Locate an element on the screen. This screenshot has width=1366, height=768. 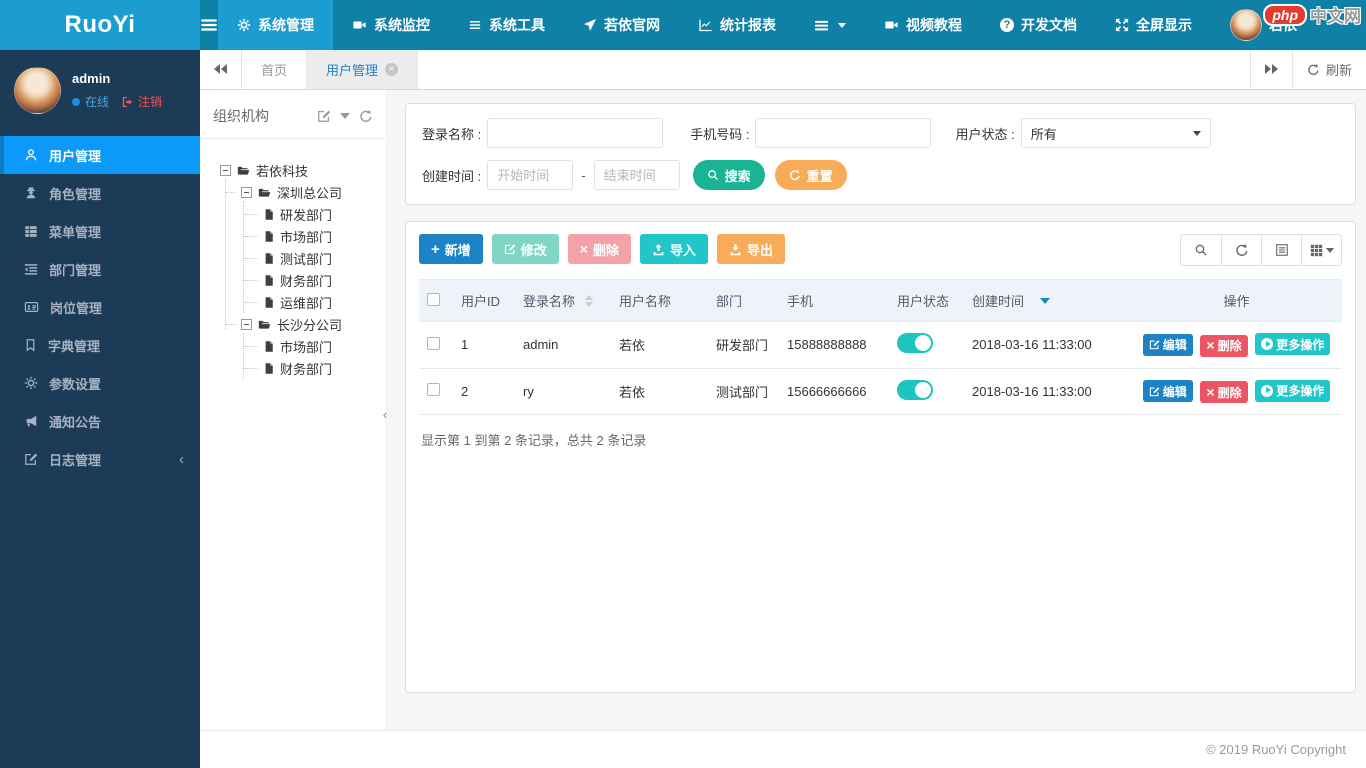
panel-collapse-handle: ‹ is located at coordinates (385, 414).